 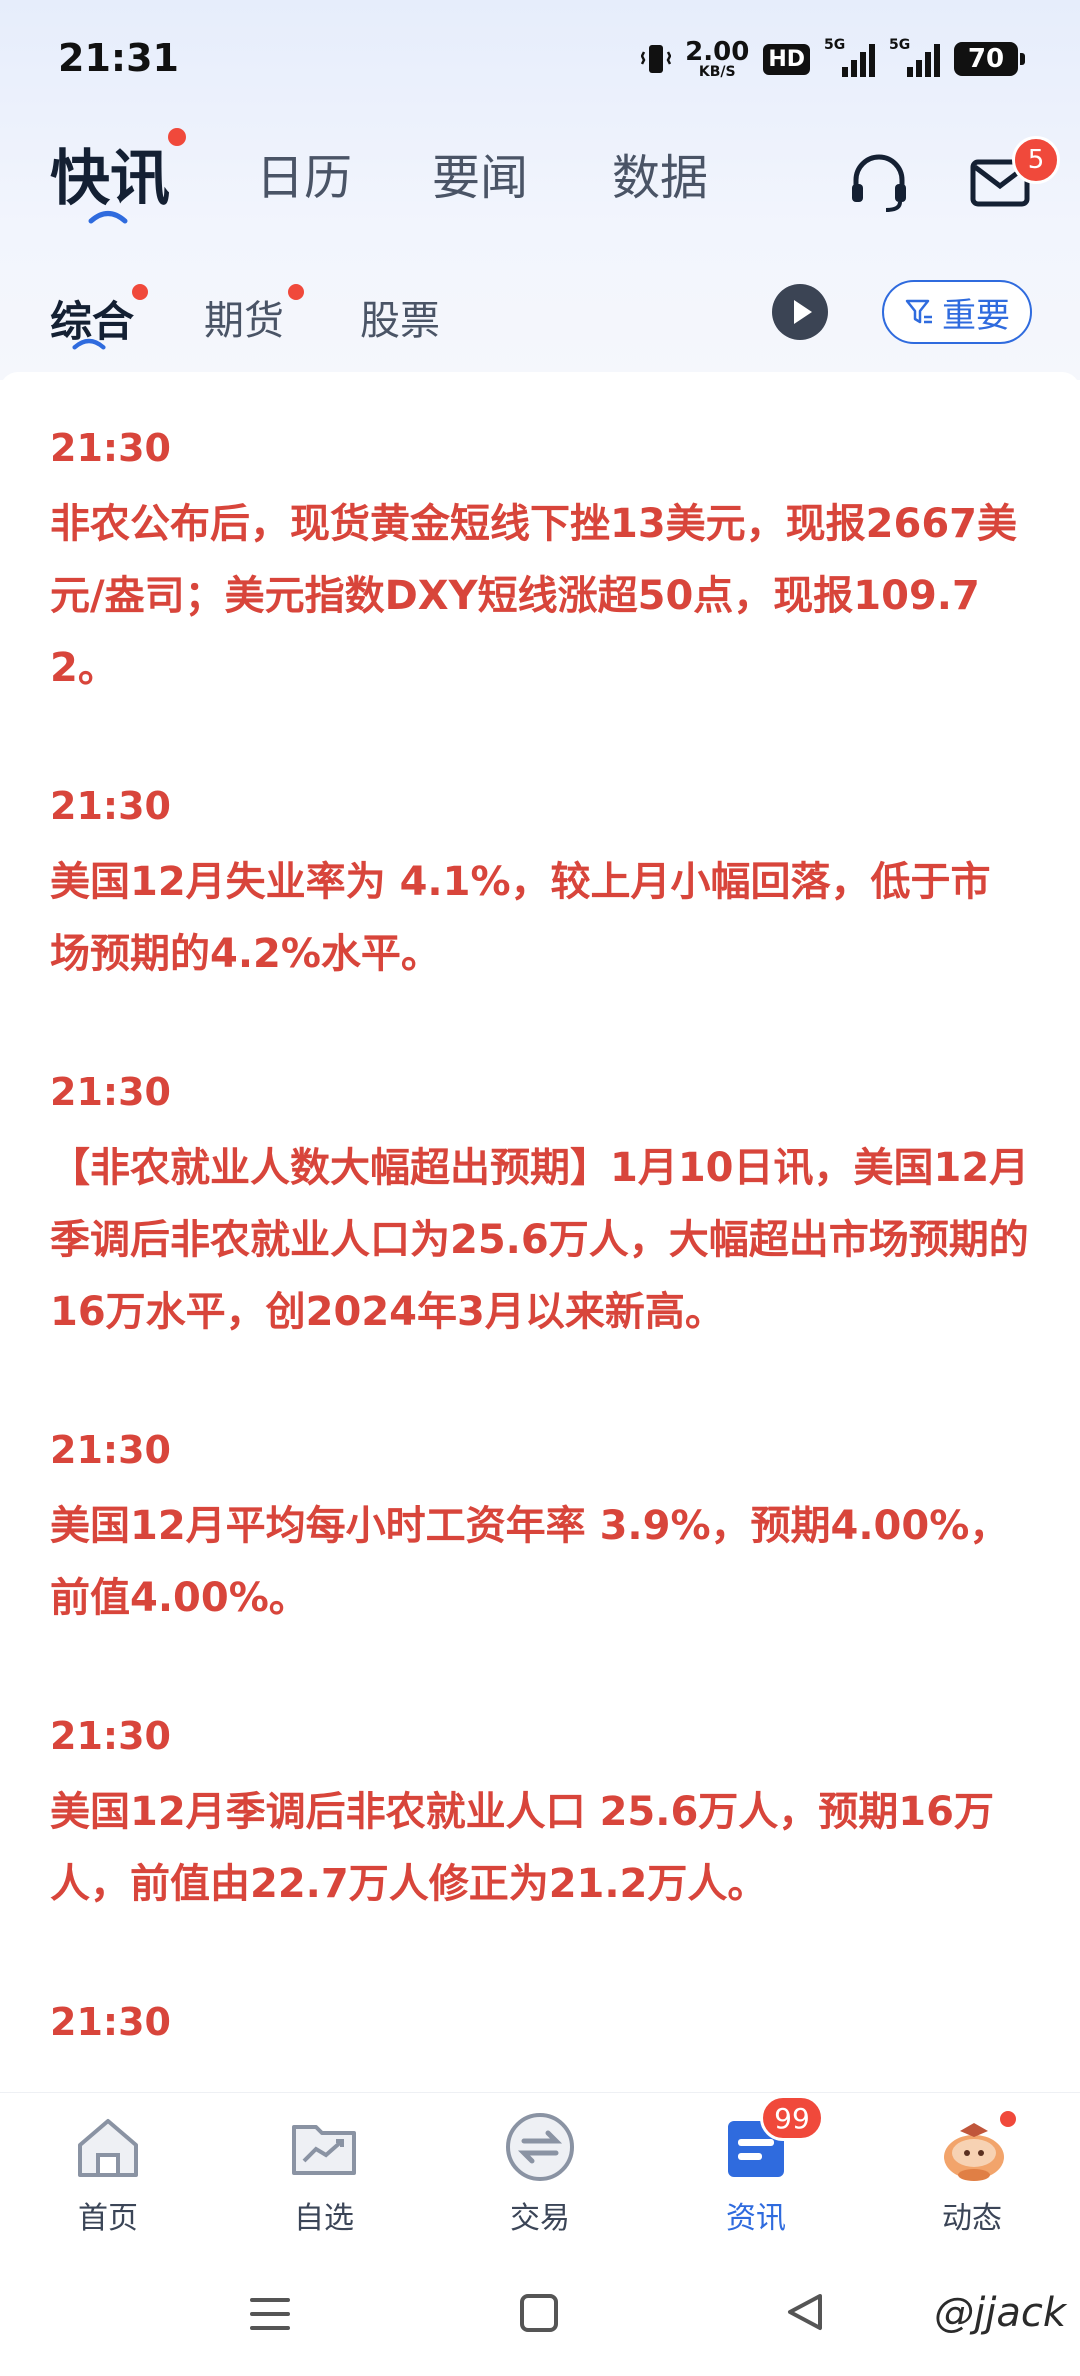 What do you see at coordinates (914, 57) in the screenshot?
I see `signal-icon-sim2: 5G` at bounding box center [914, 57].